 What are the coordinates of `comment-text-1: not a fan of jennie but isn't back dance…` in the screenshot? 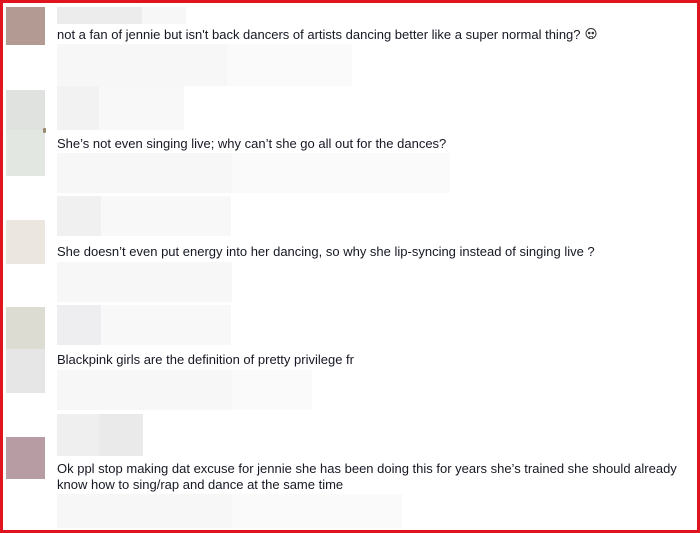 It's located at (369, 35).